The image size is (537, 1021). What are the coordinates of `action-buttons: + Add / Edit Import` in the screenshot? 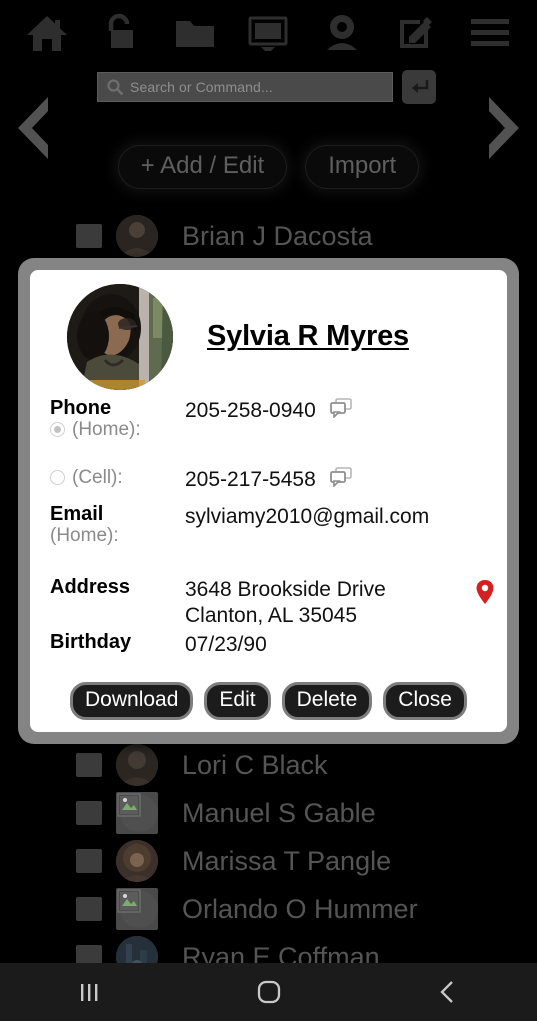 It's located at (268, 167).